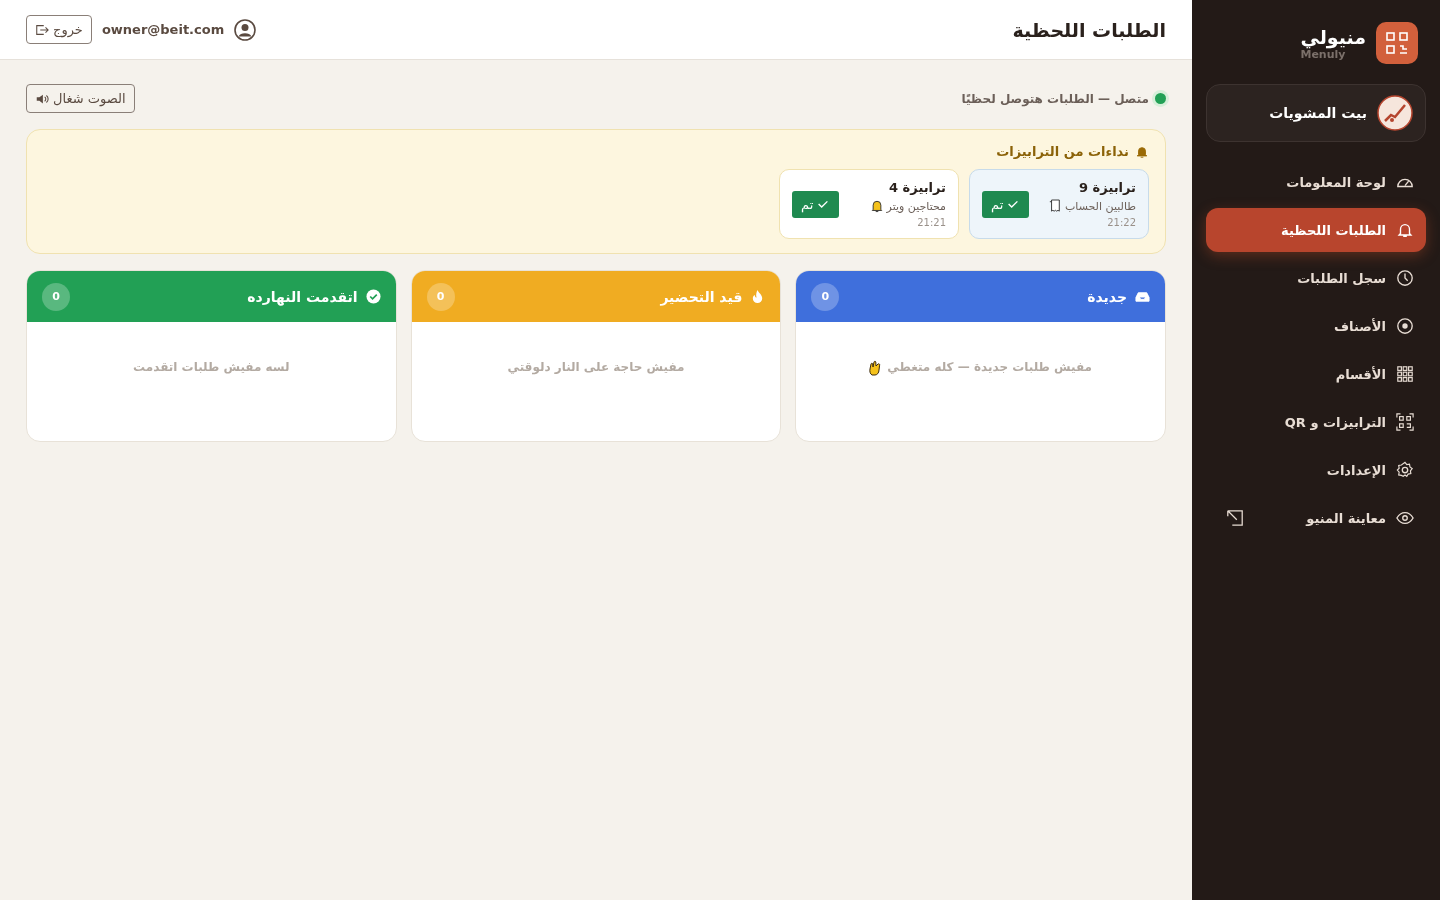 The height and width of the screenshot is (900, 1440). I want to click on empty-message: مفيش حاجة على النار دلوقتي, so click(596, 367).